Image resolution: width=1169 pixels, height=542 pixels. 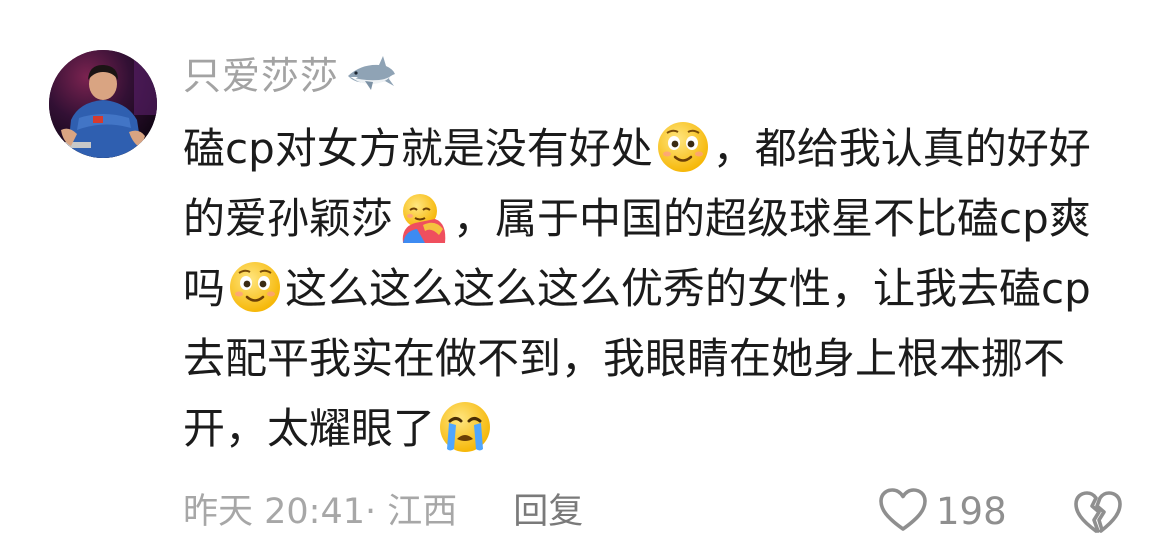 I want to click on like-count: 198, so click(x=971, y=511).